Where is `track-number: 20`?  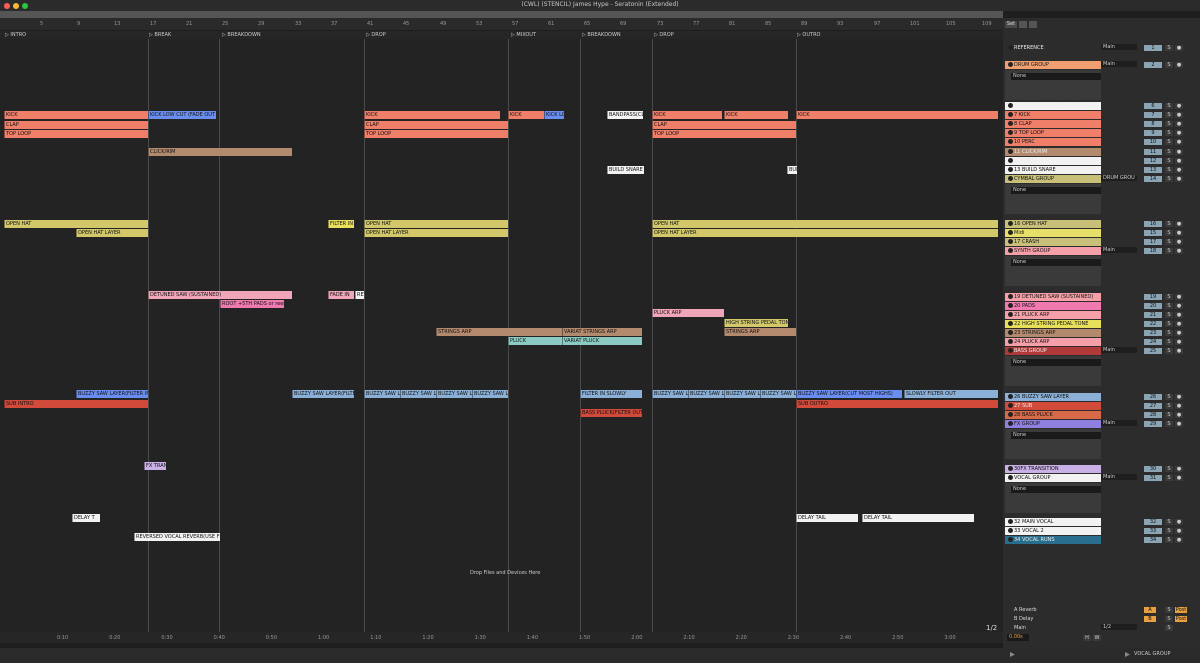 track-number: 20 is located at coordinates (1153, 306).